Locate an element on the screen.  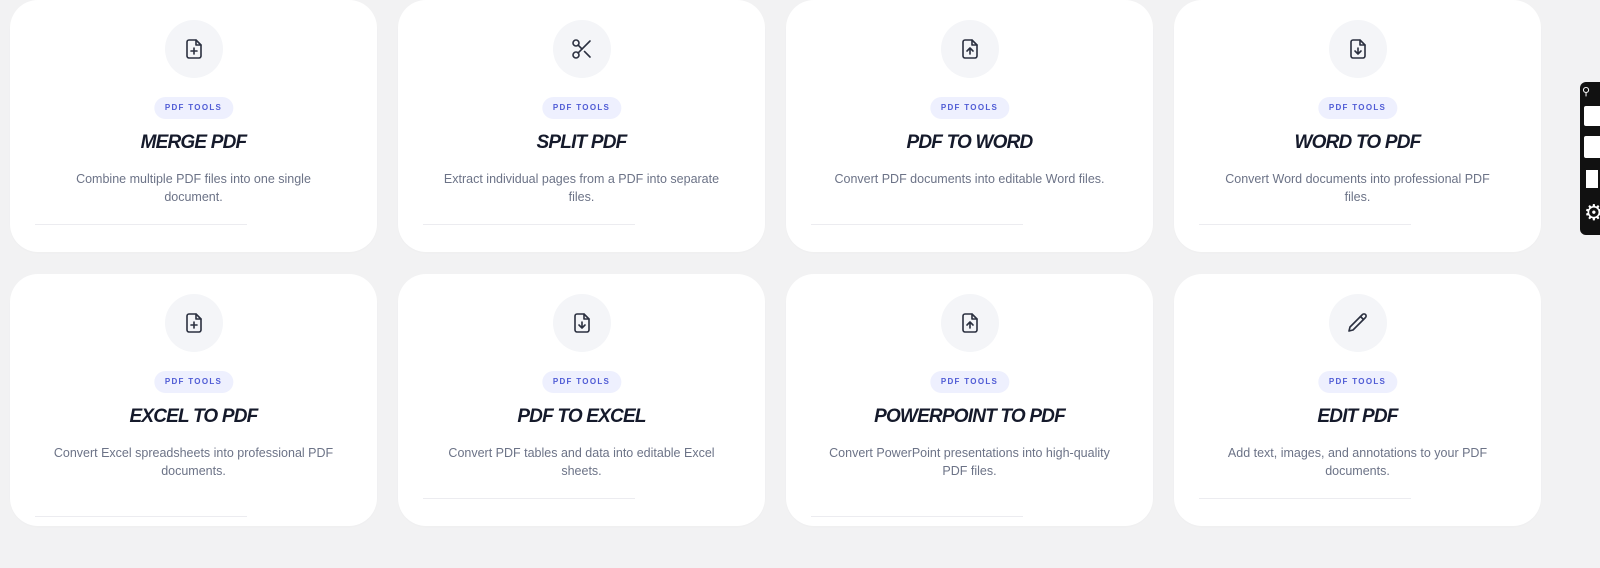
square-icon is located at coordinates (1592, 179).